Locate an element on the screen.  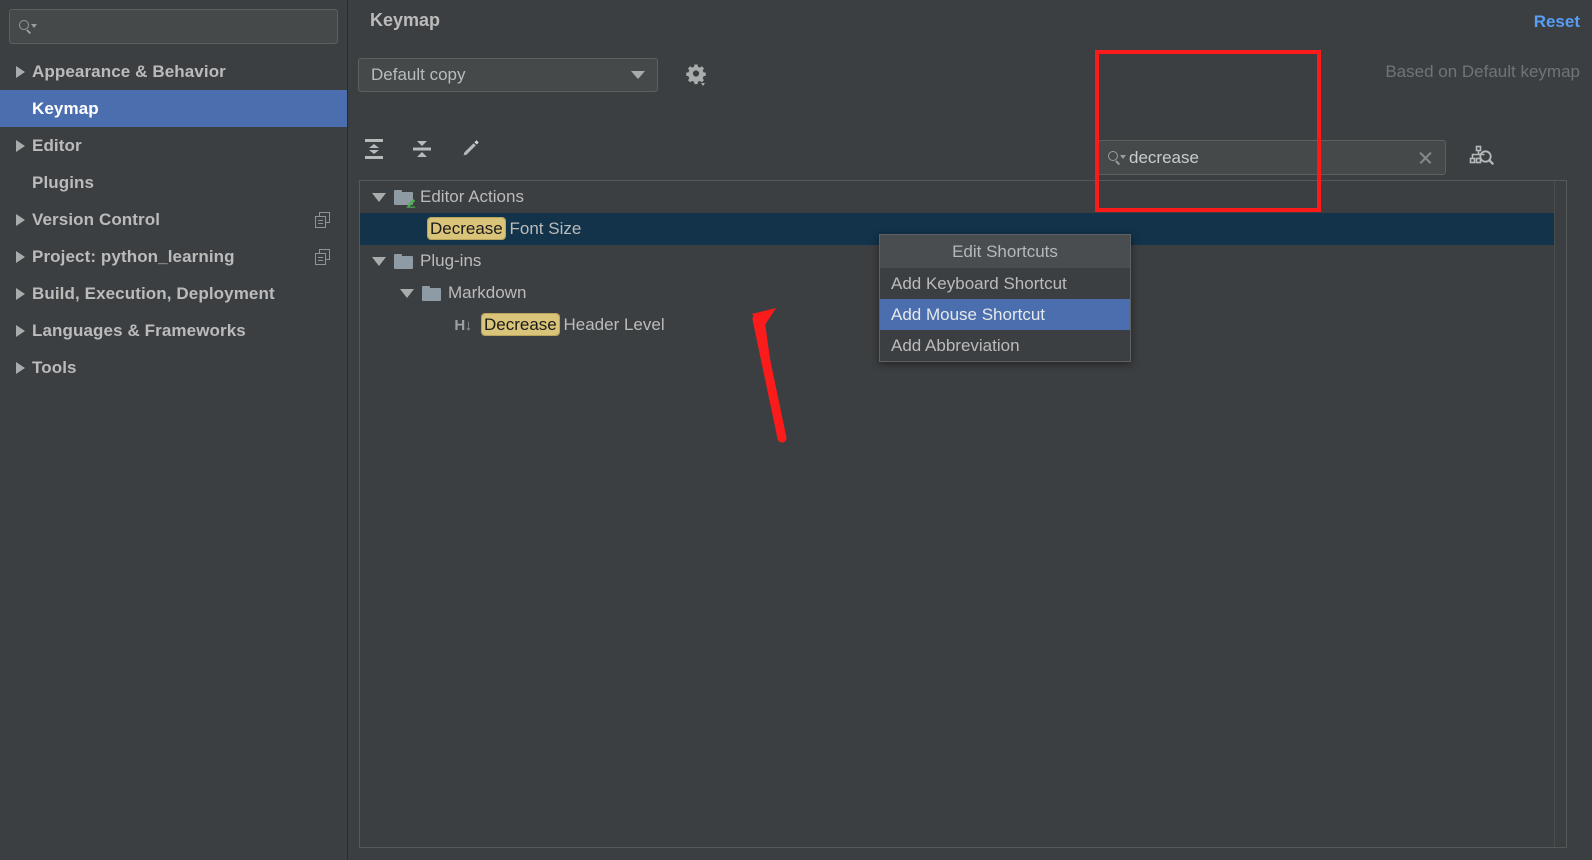
sidebar-item-appearance-behavior: Appearance & Behavior is located at coordinates (173, 71).